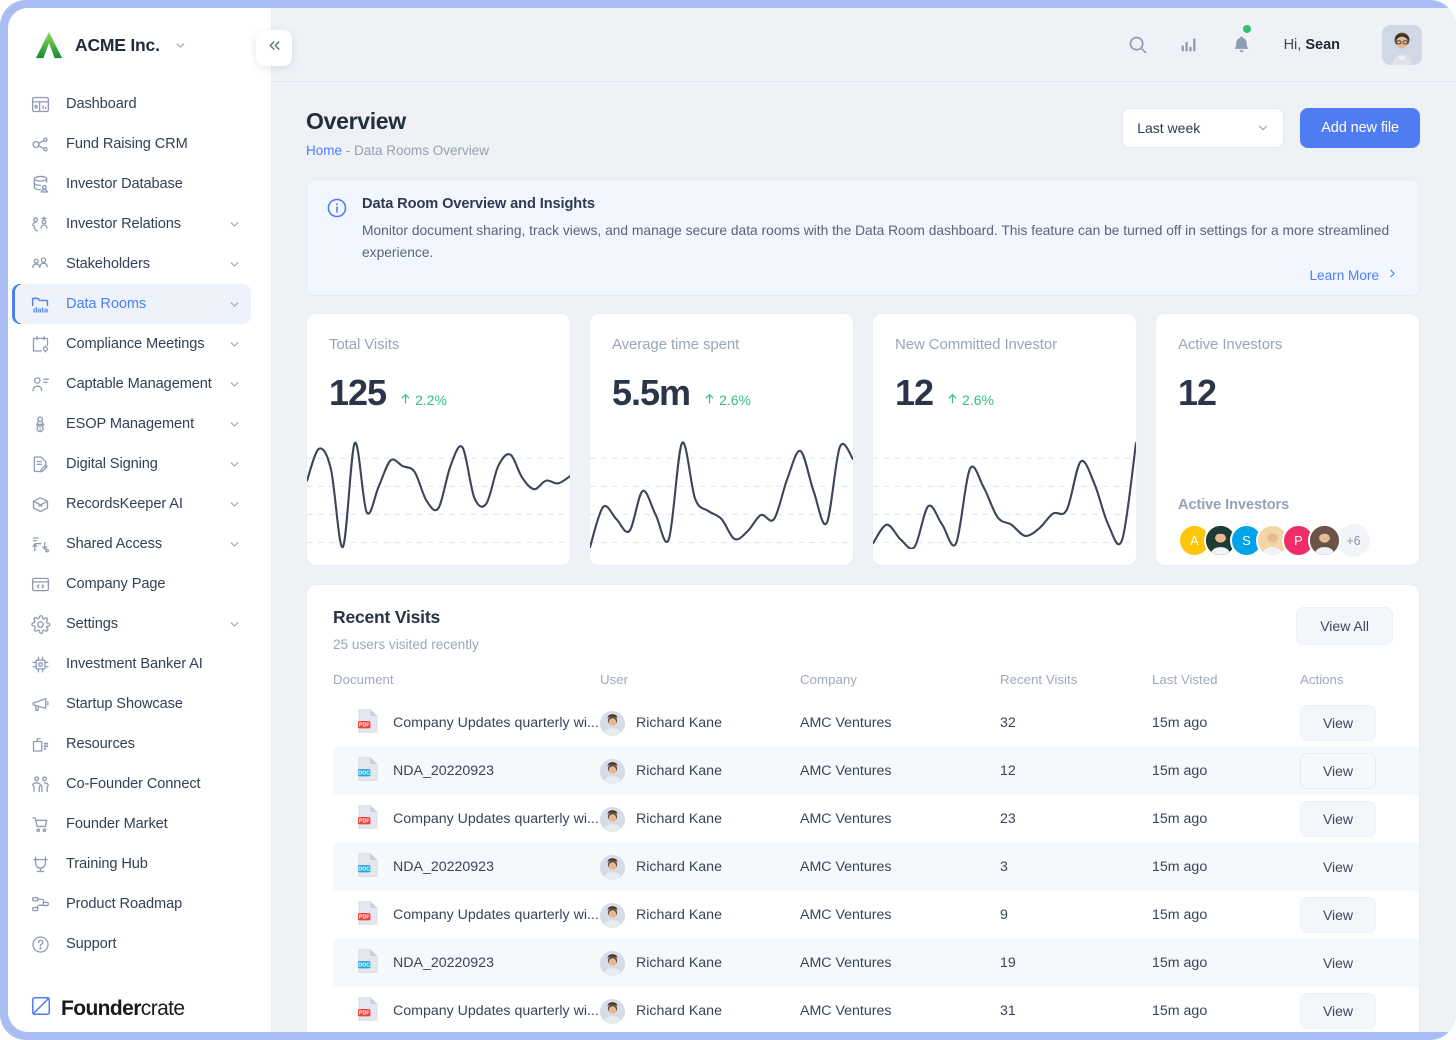 The image size is (1456, 1040). Describe the element at coordinates (131, 504) in the screenshot. I see `sidebar-item-recordskeeper-ai: RecordsKeeper AI` at that location.